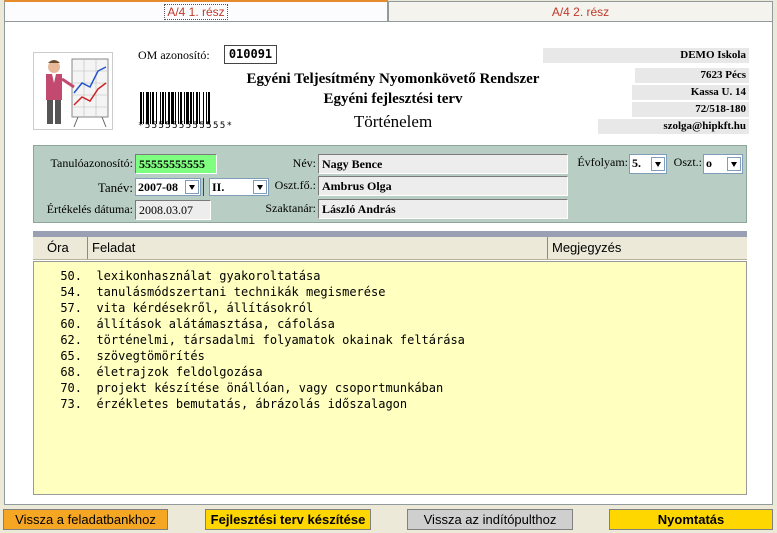 This screenshot has height=533, width=777. I want to click on list-item-num: 60., so click(71, 324).